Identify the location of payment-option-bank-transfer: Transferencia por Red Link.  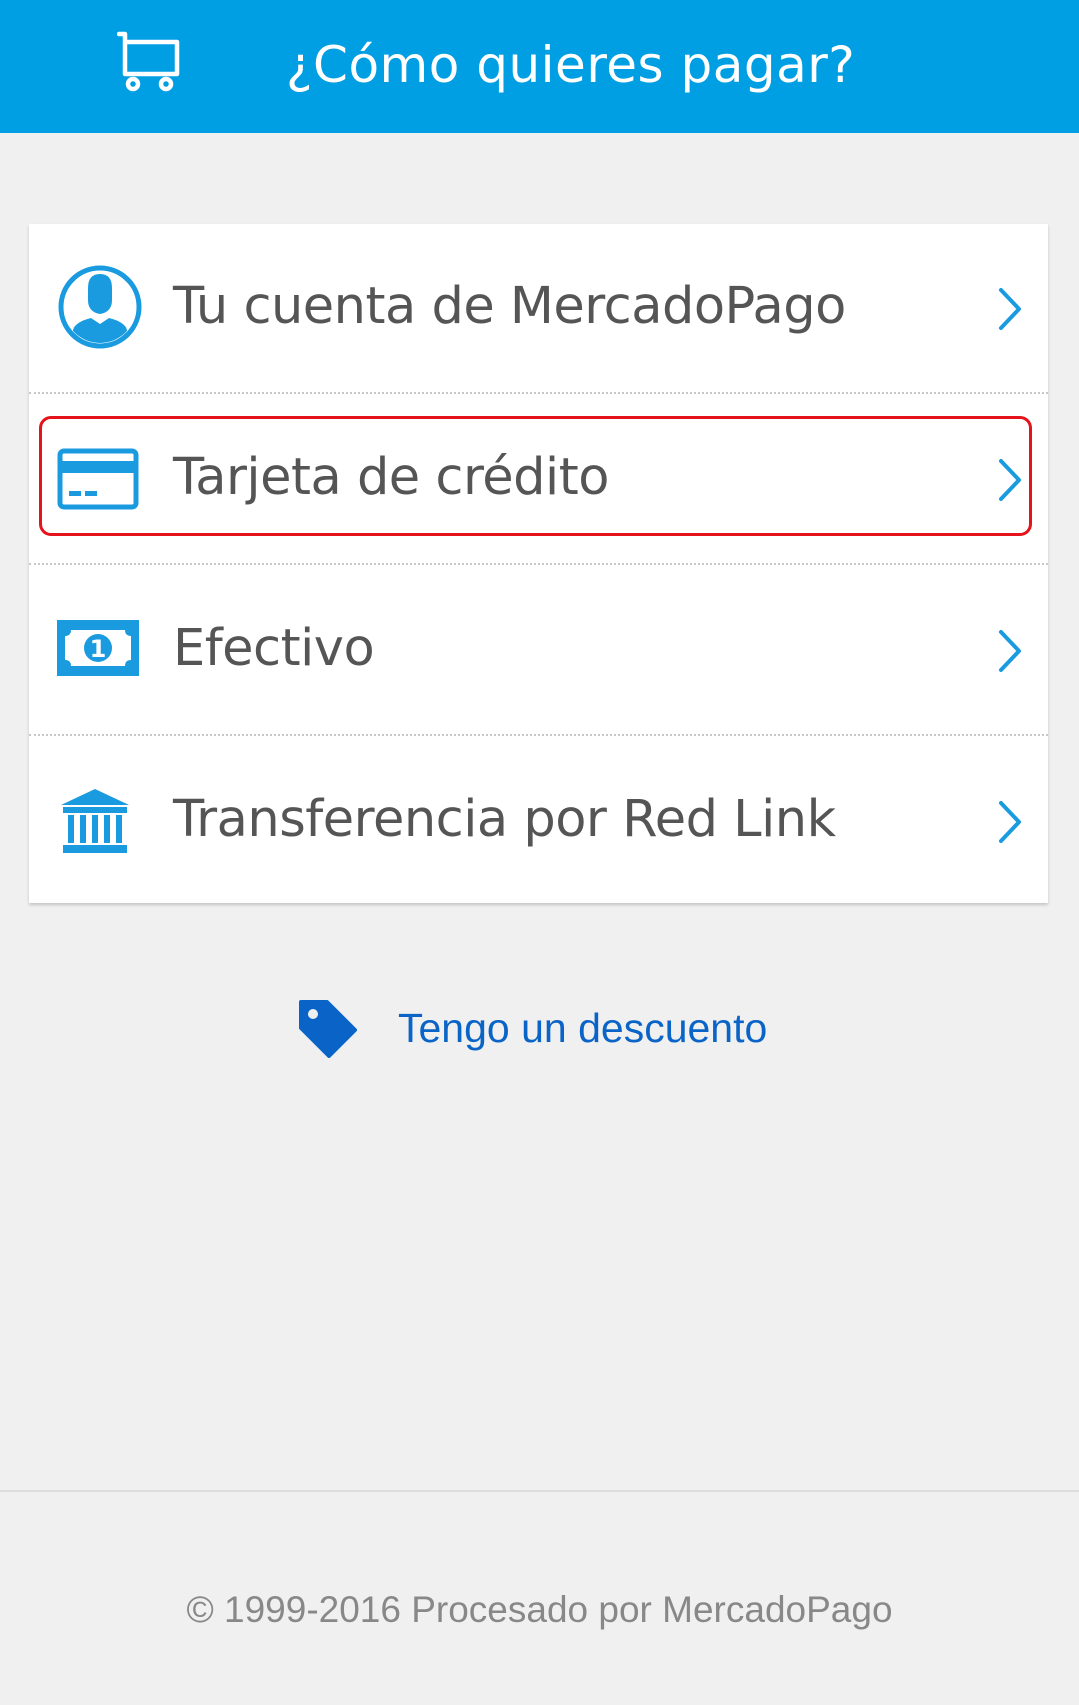
(538, 822).